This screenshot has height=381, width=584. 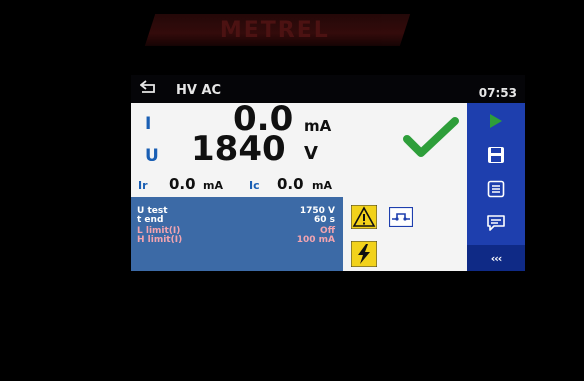 I want to click on action-sidebar: ‹‹‹, so click(x=496, y=187).